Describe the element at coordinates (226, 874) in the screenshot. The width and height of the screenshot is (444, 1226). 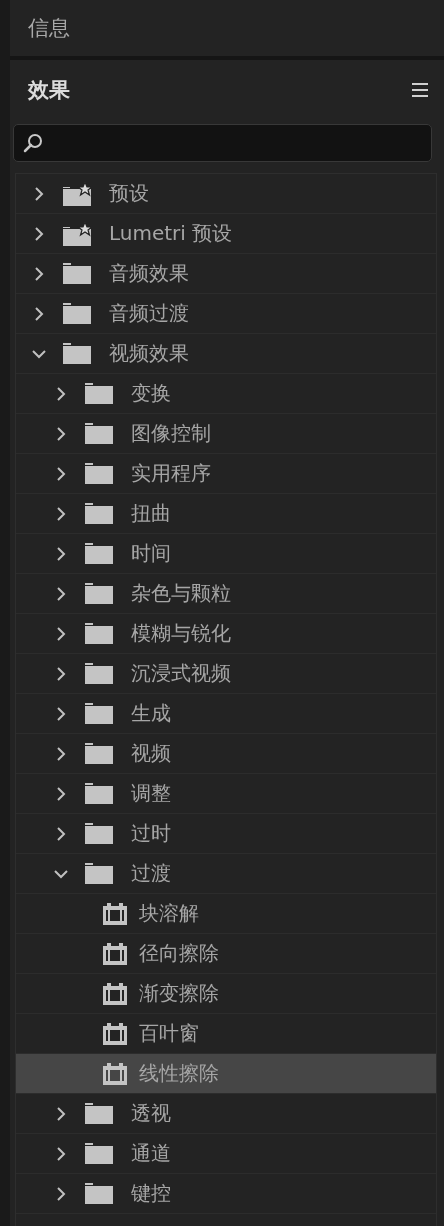
I see `tree-row: 过渡` at that location.